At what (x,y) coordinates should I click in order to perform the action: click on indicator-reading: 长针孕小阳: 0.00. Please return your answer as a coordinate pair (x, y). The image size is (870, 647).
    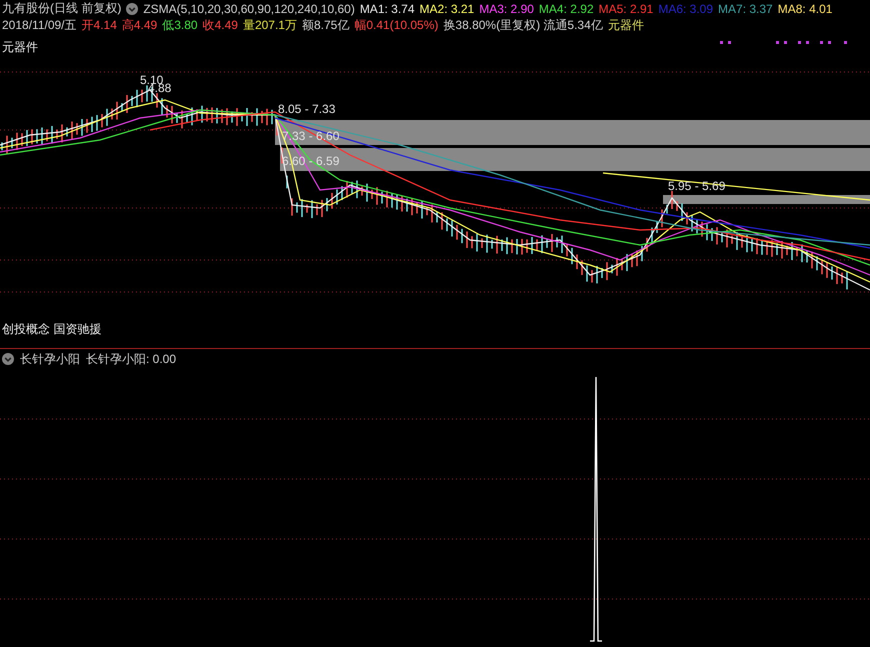
    Looking at the image, I should click on (131, 359).